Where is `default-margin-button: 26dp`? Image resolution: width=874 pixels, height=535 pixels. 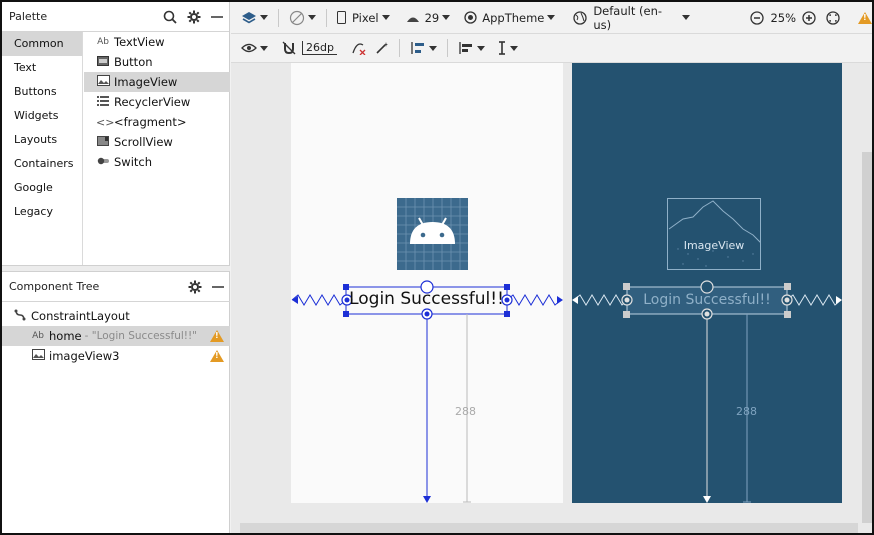 default-margin-button: 26dp is located at coordinates (319, 48).